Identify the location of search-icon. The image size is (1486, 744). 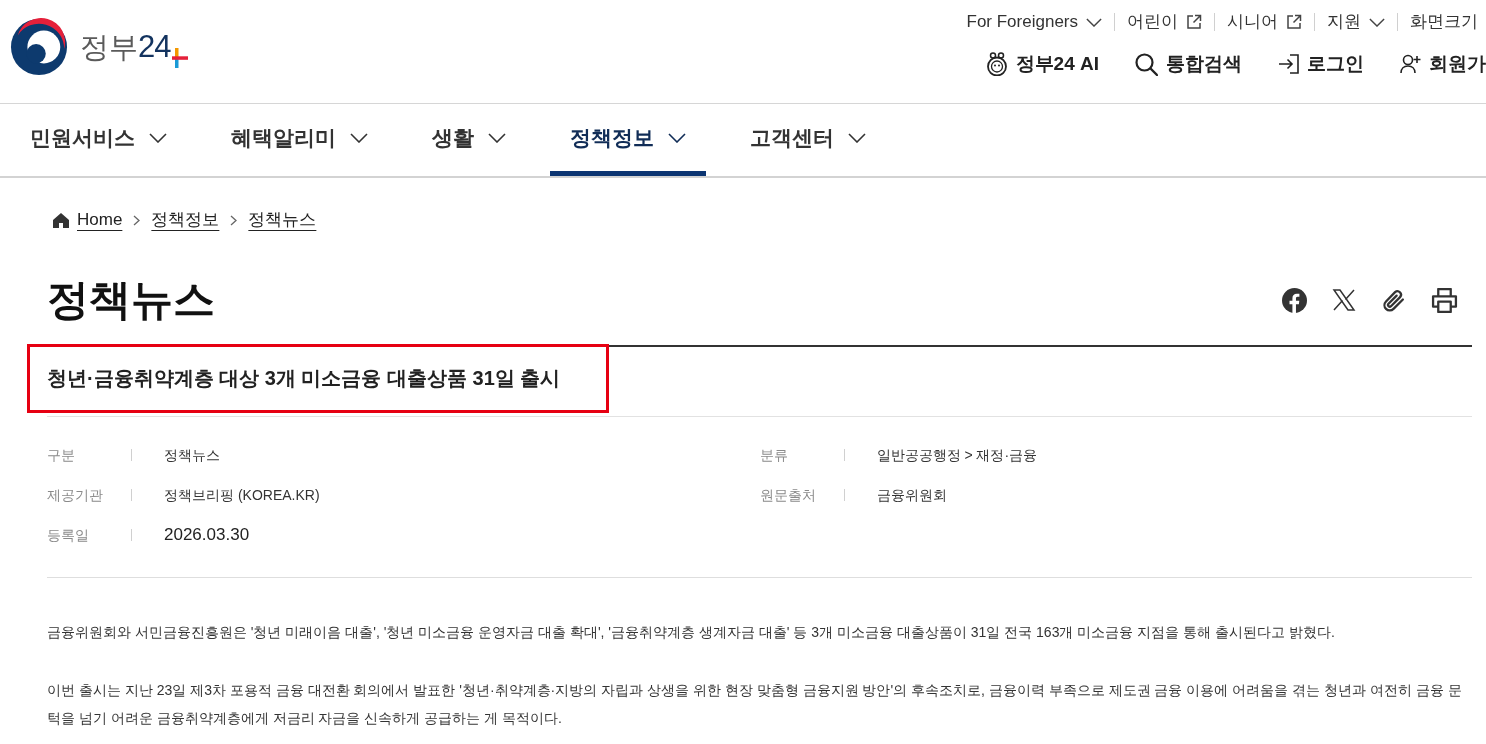
(1146, 64).